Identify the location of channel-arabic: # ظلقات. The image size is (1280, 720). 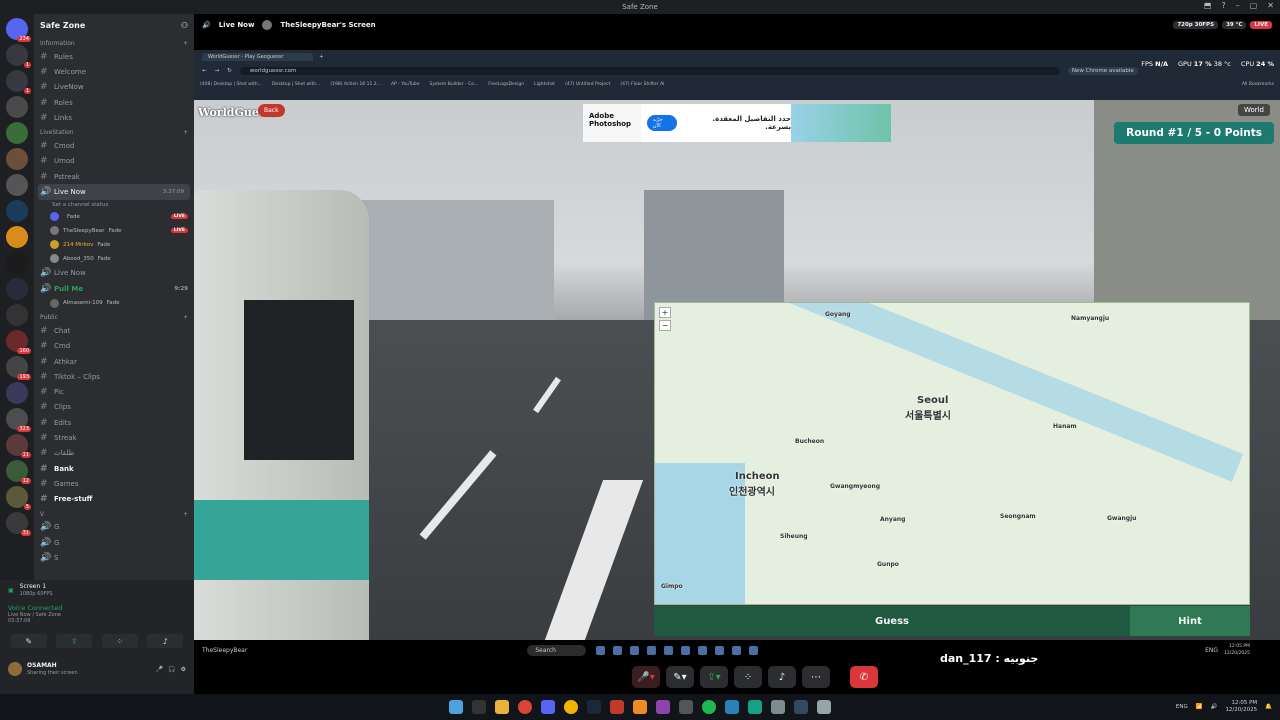
(114, 453).